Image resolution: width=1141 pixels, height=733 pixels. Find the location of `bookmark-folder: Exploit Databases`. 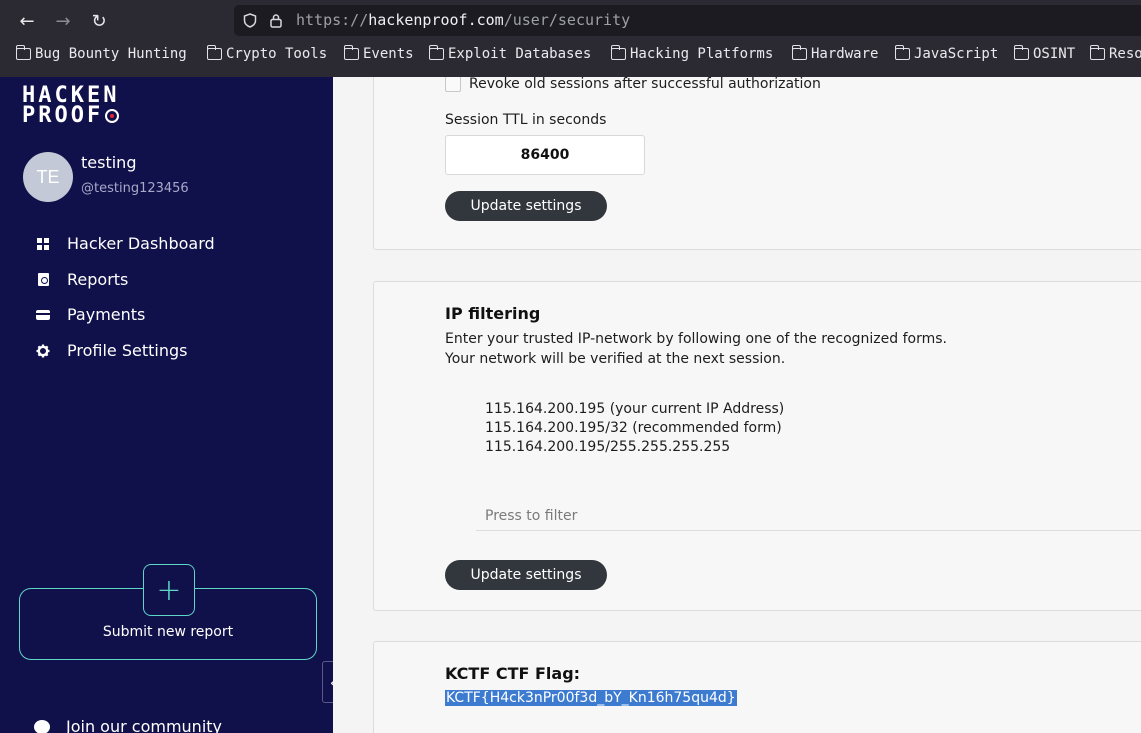

bookmark-folder: Exploit Databases is located at coordinates (510, 53).